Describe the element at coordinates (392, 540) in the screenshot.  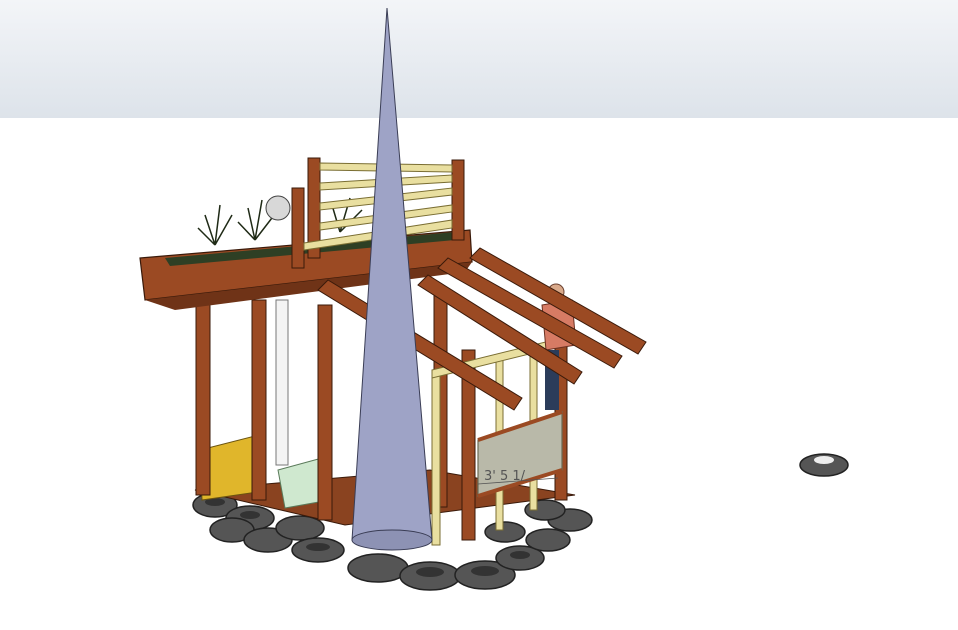
I see `spire-base` at that location.